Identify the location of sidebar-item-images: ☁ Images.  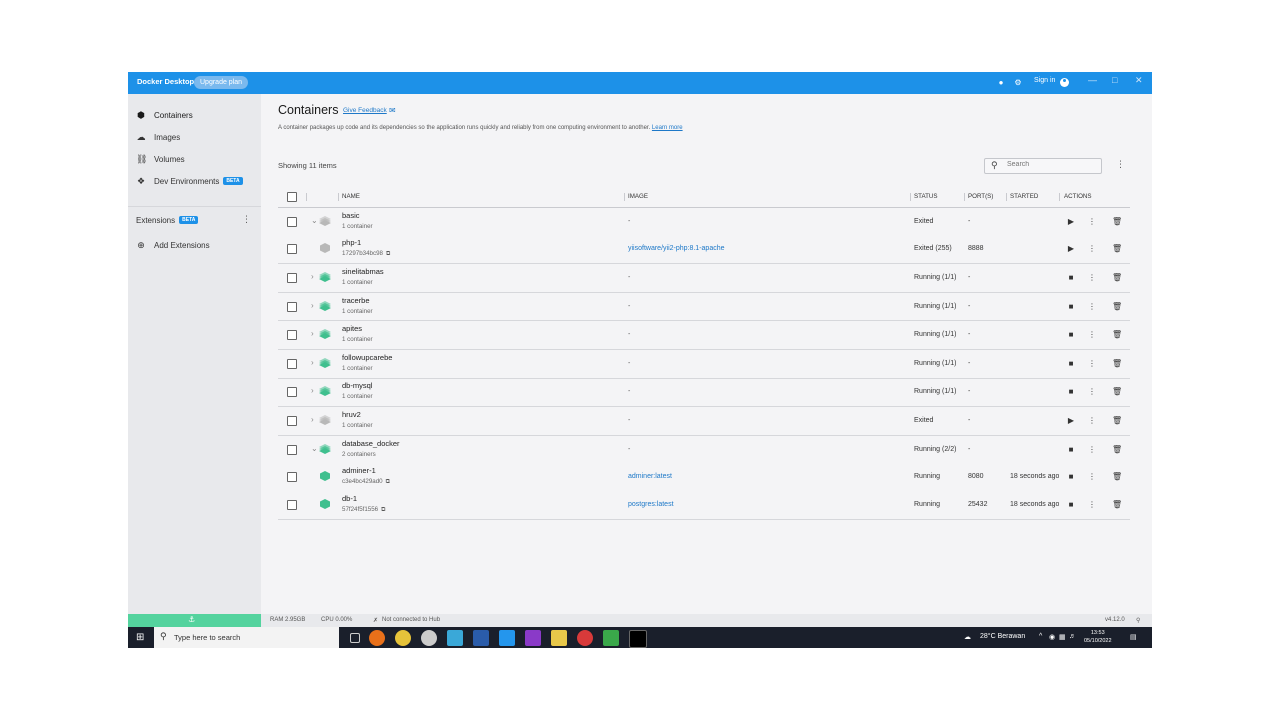
(158, 137).